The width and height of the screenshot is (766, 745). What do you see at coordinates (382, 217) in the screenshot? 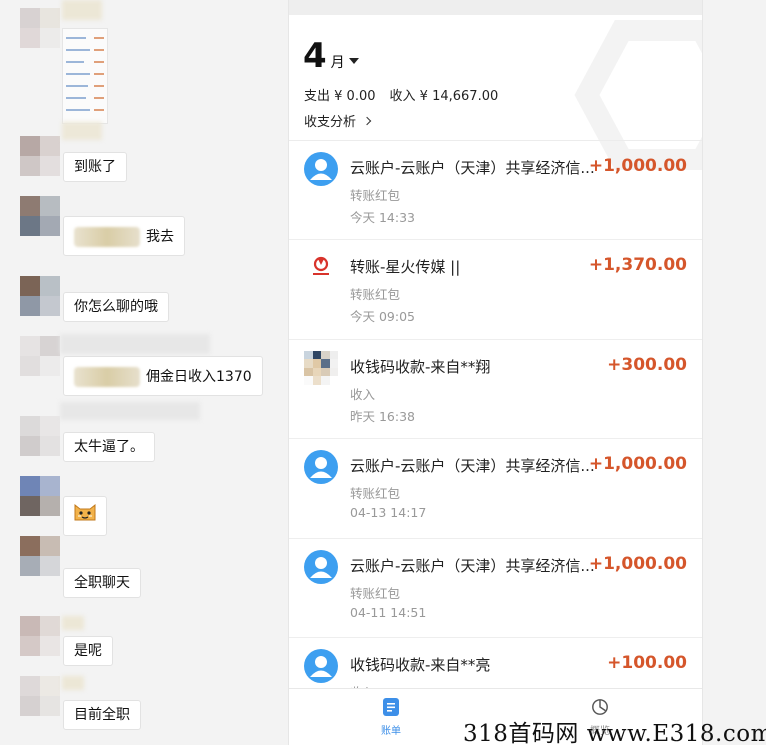
I see `transaction-time: 今天 14:33` at bounding box center [382, 217].